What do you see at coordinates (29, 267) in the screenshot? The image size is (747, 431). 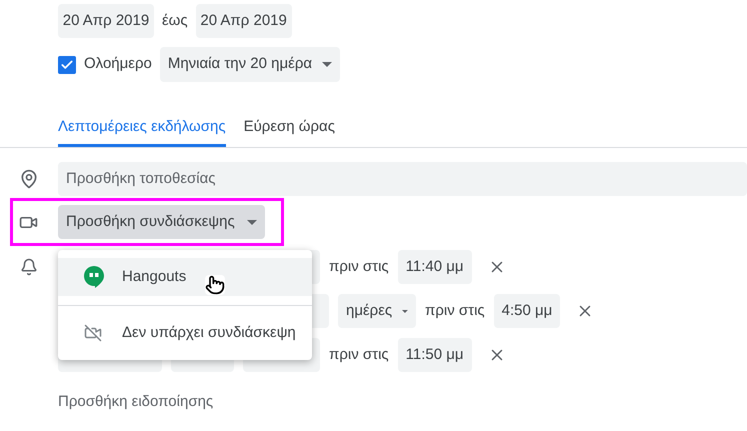 I see `bell-icon` at bounding box center [29, 267].